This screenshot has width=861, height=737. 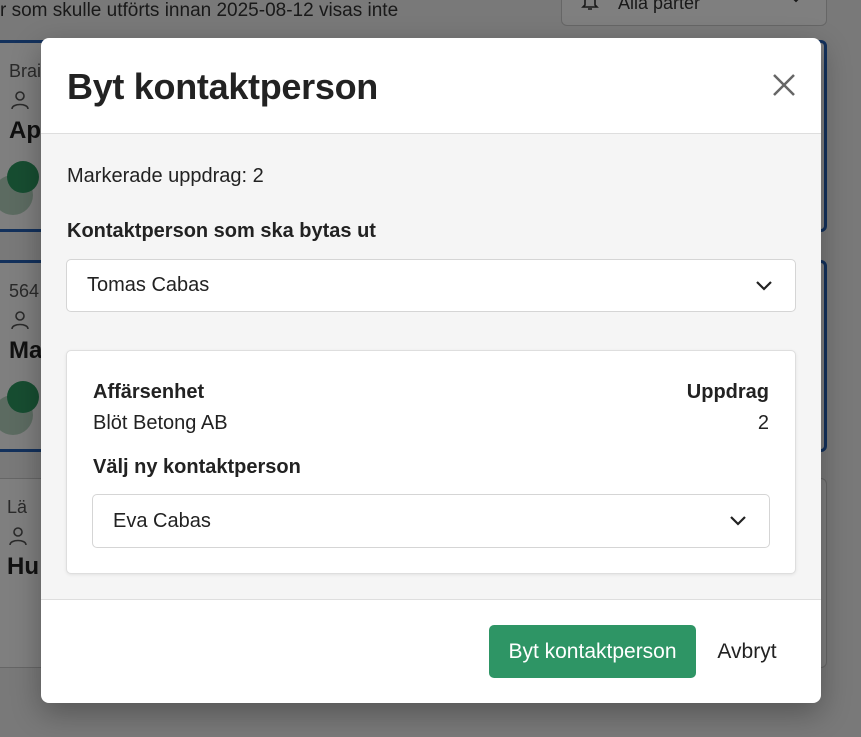 What do you see at coordinates (197, 467) in the screenshot?
I see `new-contact-label: Välj ny kontaktperson` at bounding box center [197, 467].